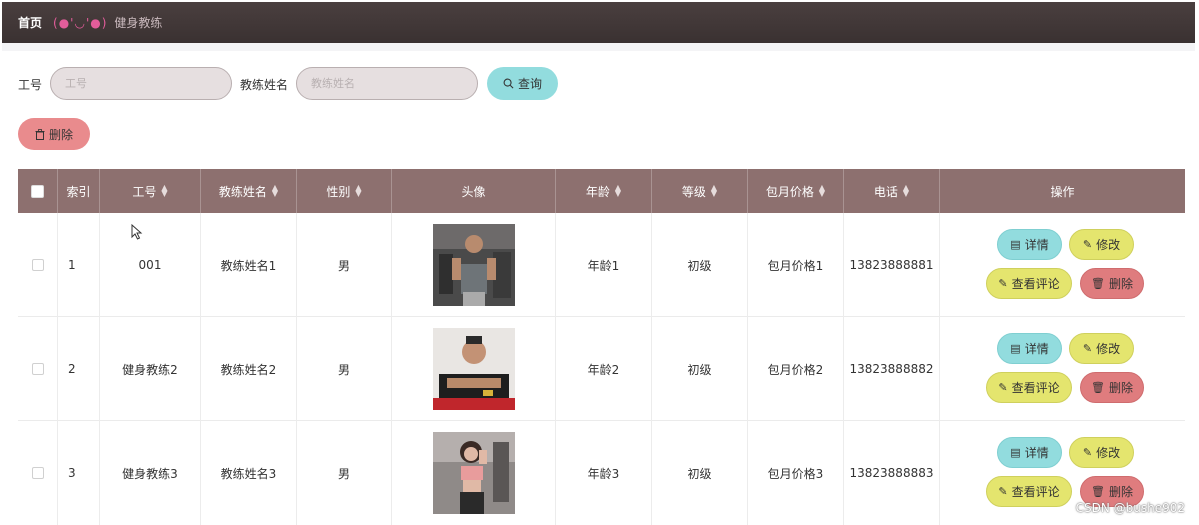 The height and width of the screenshot is (525, 1199). What do you see at coordinates (598, 47) in the screenshot?
I see `header-shadow` at bounding box center [598, 47].